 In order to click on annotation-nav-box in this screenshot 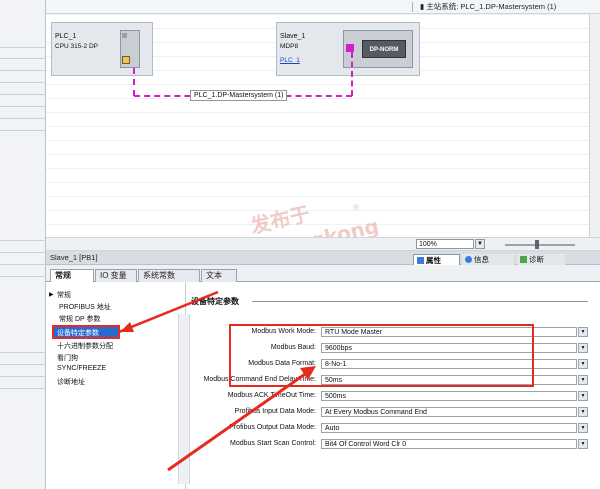, I will do `click(86, 332)`.